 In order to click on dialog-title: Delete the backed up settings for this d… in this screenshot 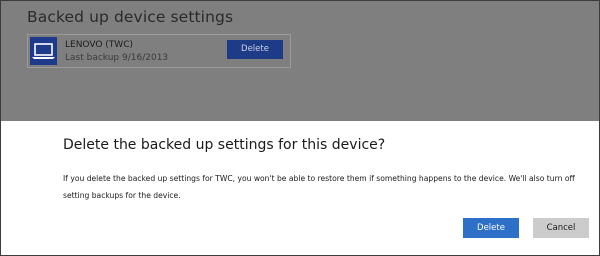, I will do `click(224, 145)`.